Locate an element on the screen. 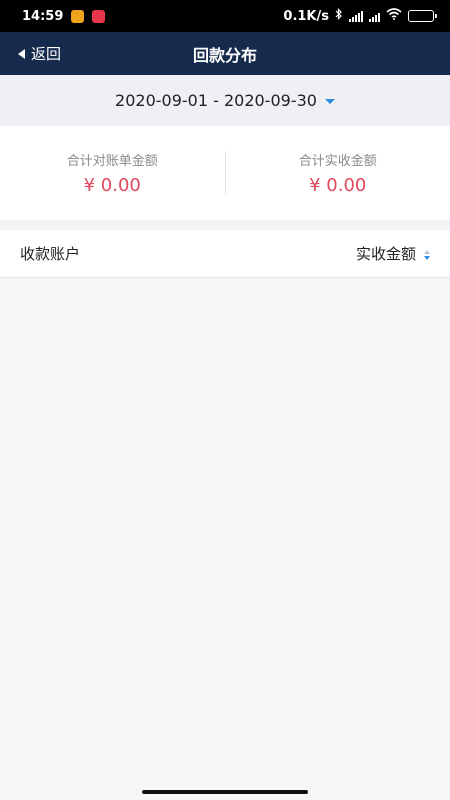 The width and height of the screenshot is (450, 800). billed-total-label: 合计对账单金额 is located at coordinates (112, 161).